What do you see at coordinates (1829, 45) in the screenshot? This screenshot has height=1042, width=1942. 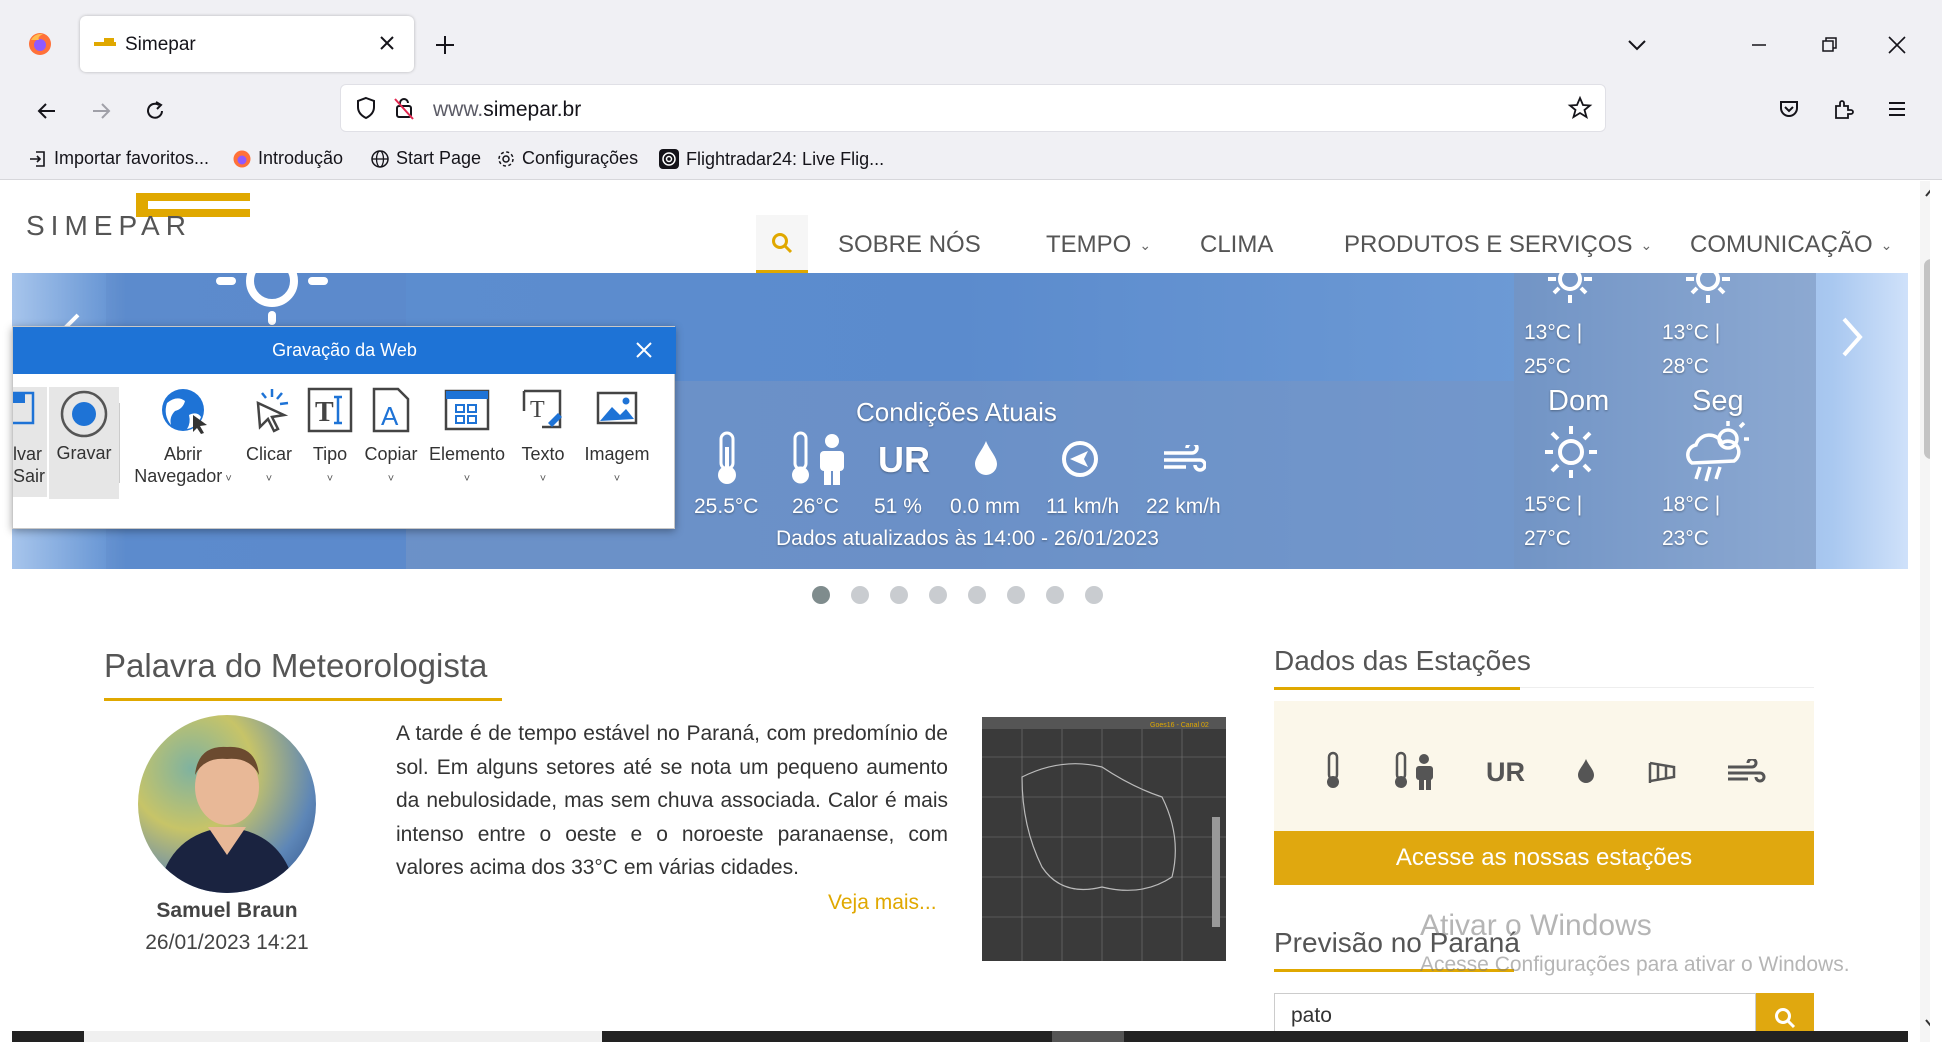 I see `restore-icon` at bounding box center [1829, 45].